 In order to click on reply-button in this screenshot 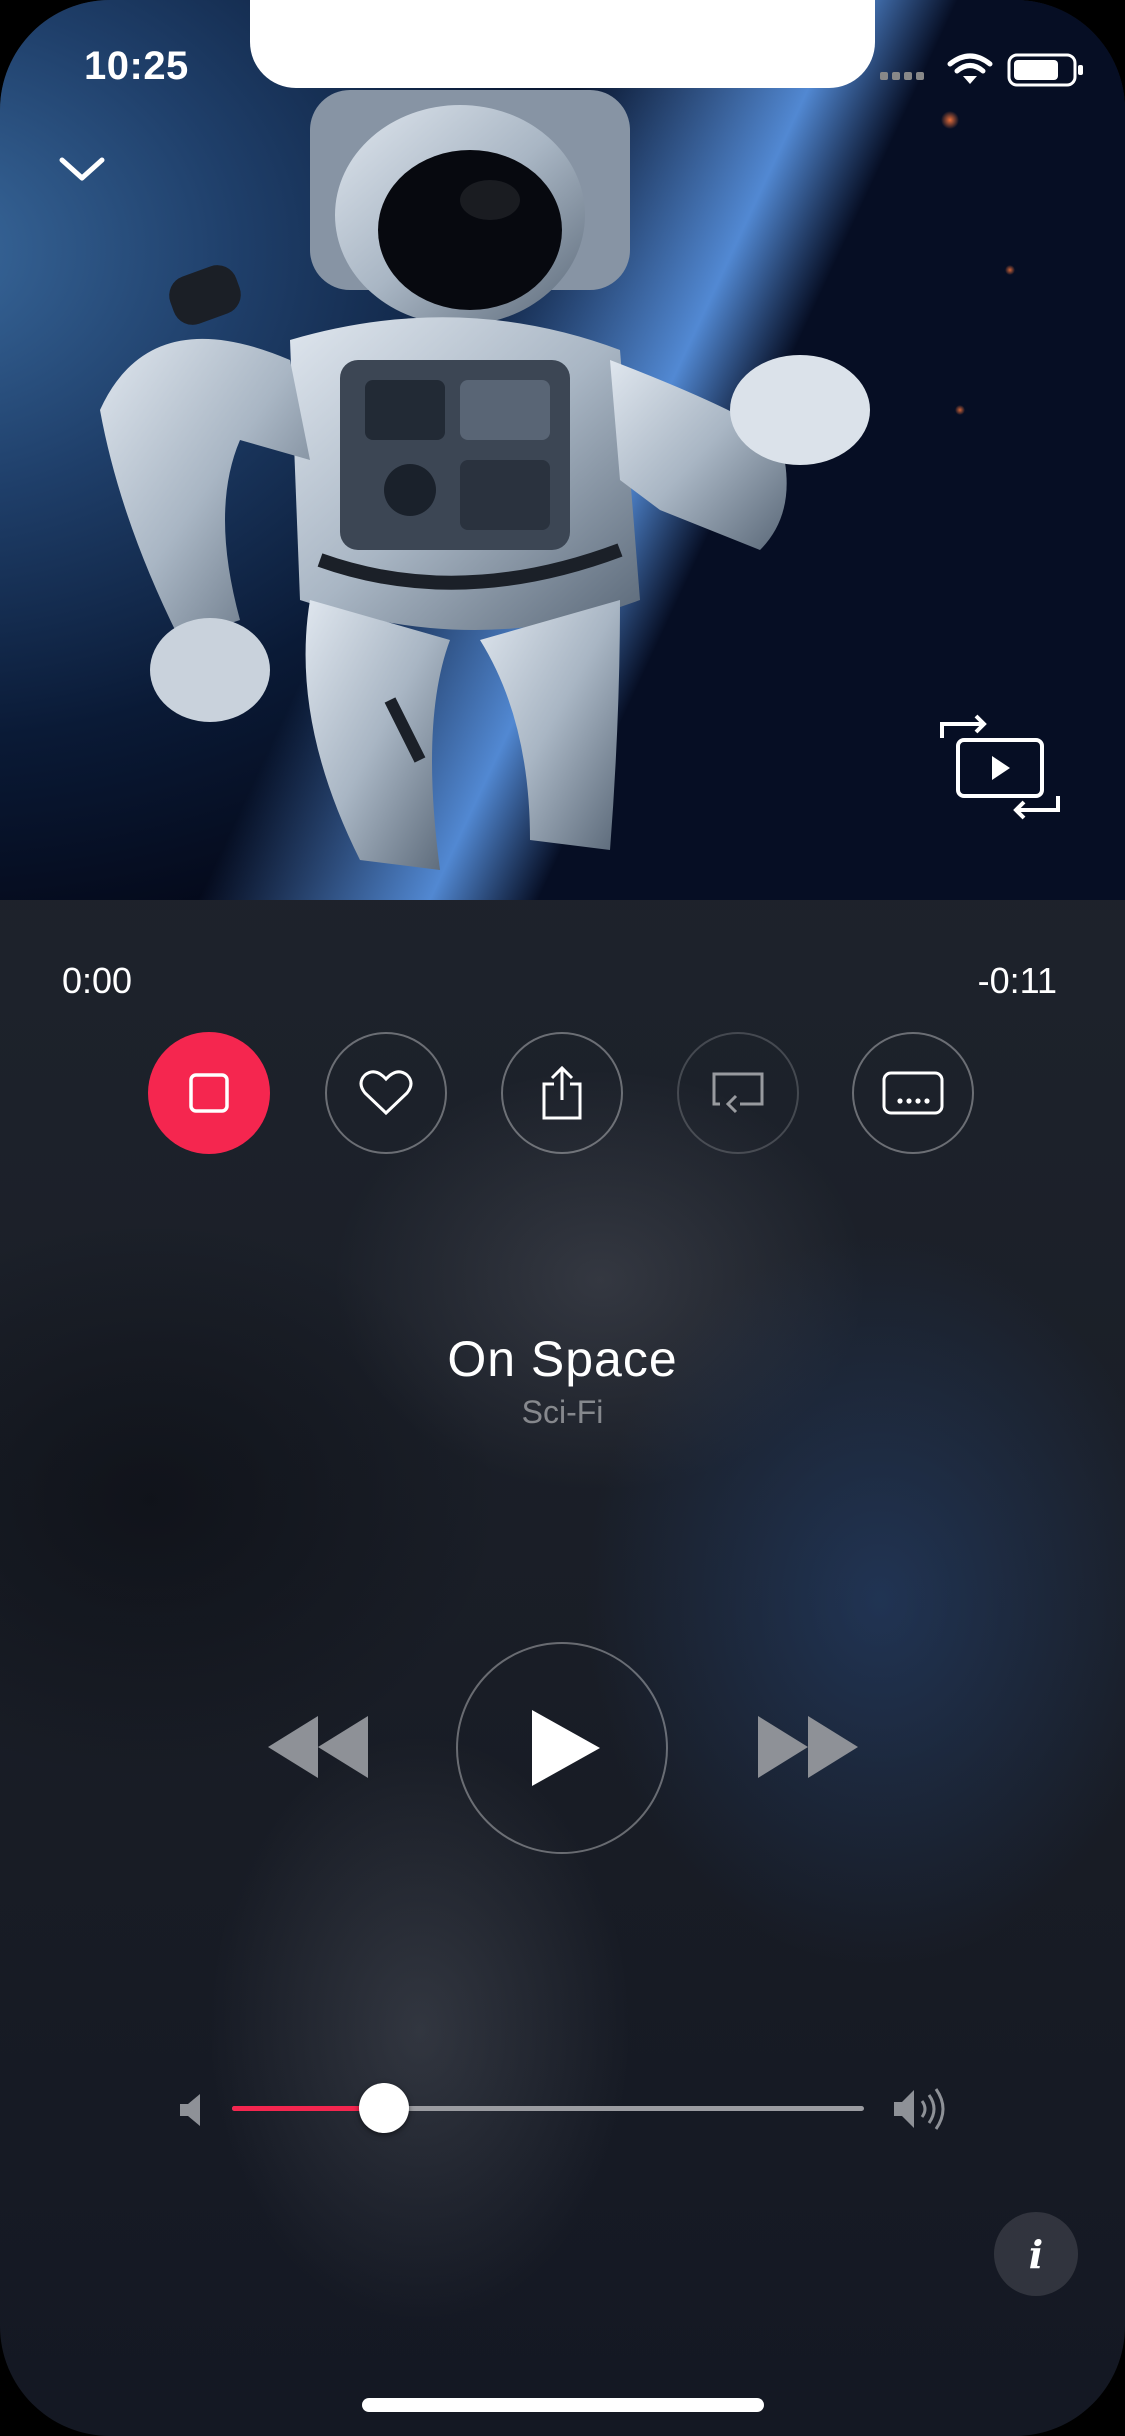, I will do `click(738, 1093)`.